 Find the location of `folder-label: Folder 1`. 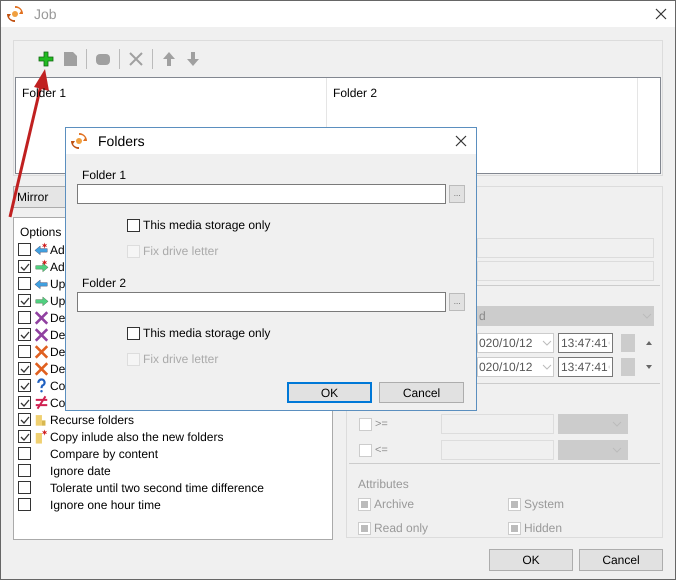

folder-label: Folder 1 is located at coordinates (104, 174).